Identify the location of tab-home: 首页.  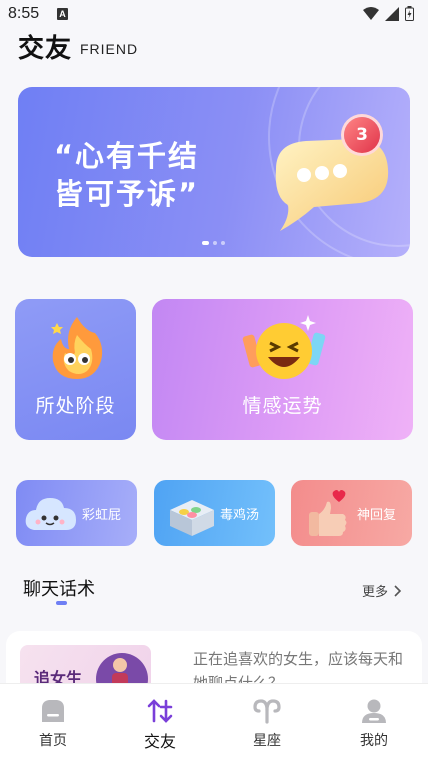
(53, 724).